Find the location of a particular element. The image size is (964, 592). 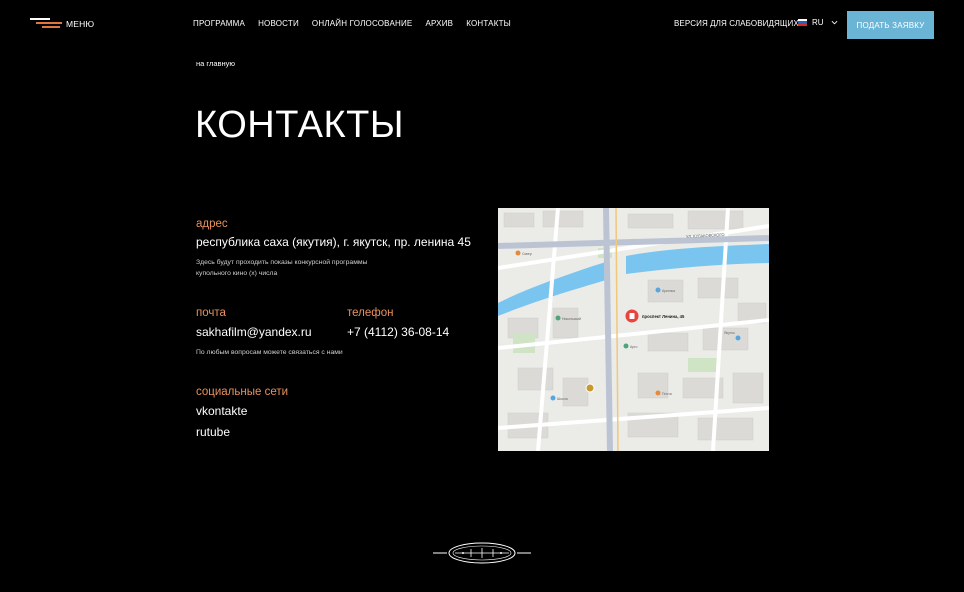

phone-label: телефон is located at coordinates (370, 313).